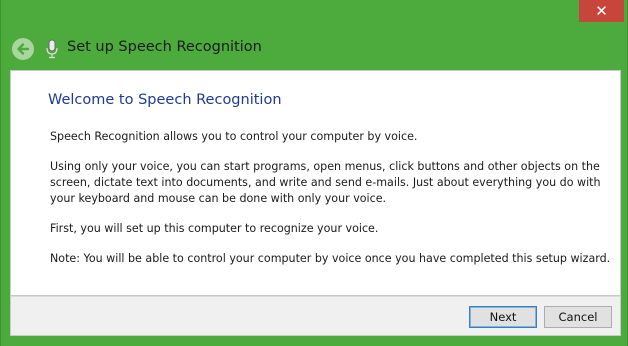 This screenshot has height=346, width=628. Describe the element at coordinates (503, 317) in the screenshot. I see `next-button: Next` at that location.